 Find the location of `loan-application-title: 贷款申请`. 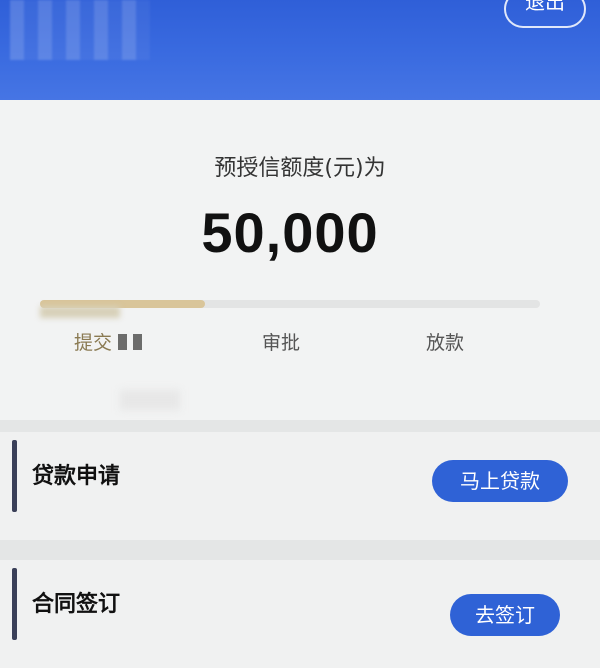

loan-application-title: 贷款申请 is located at coordinates (76, 476).